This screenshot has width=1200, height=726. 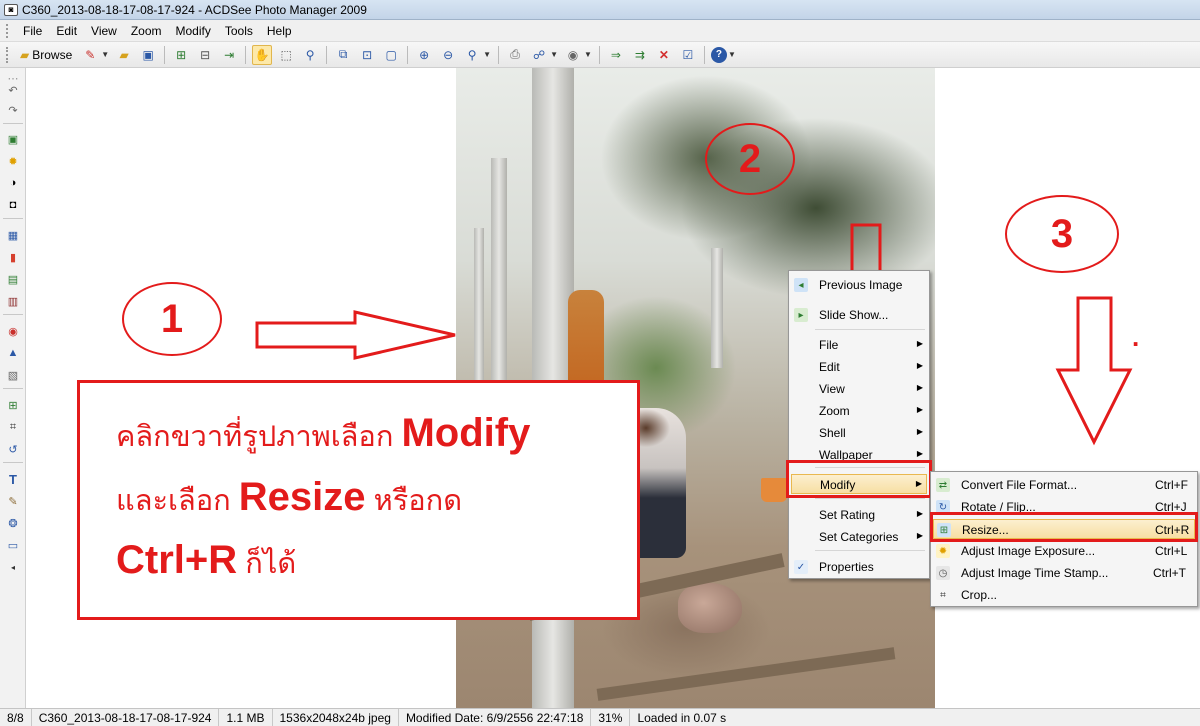 I want to click on menu-modify: Modify, so click(x=193, y=31).